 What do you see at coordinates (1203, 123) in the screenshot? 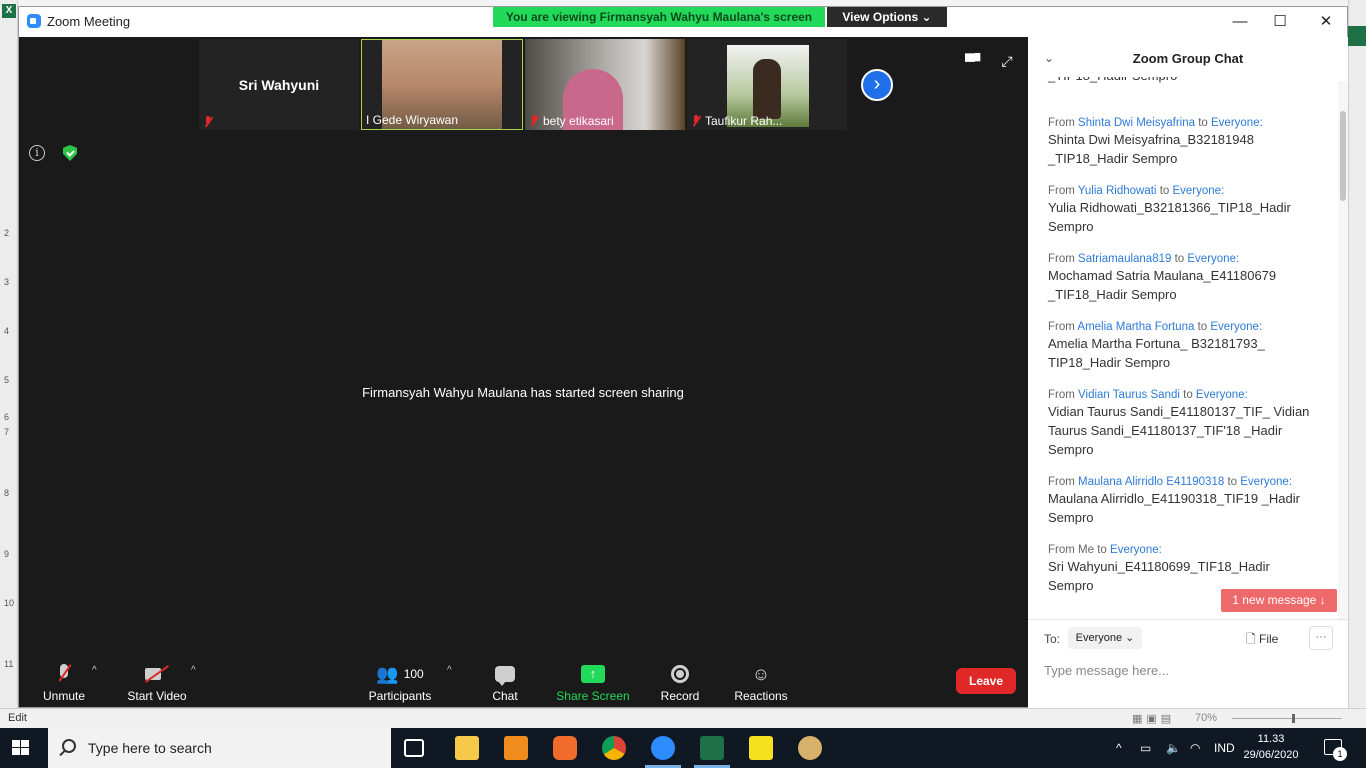
I see `to-word: to` at bounding box center [1203, 123].